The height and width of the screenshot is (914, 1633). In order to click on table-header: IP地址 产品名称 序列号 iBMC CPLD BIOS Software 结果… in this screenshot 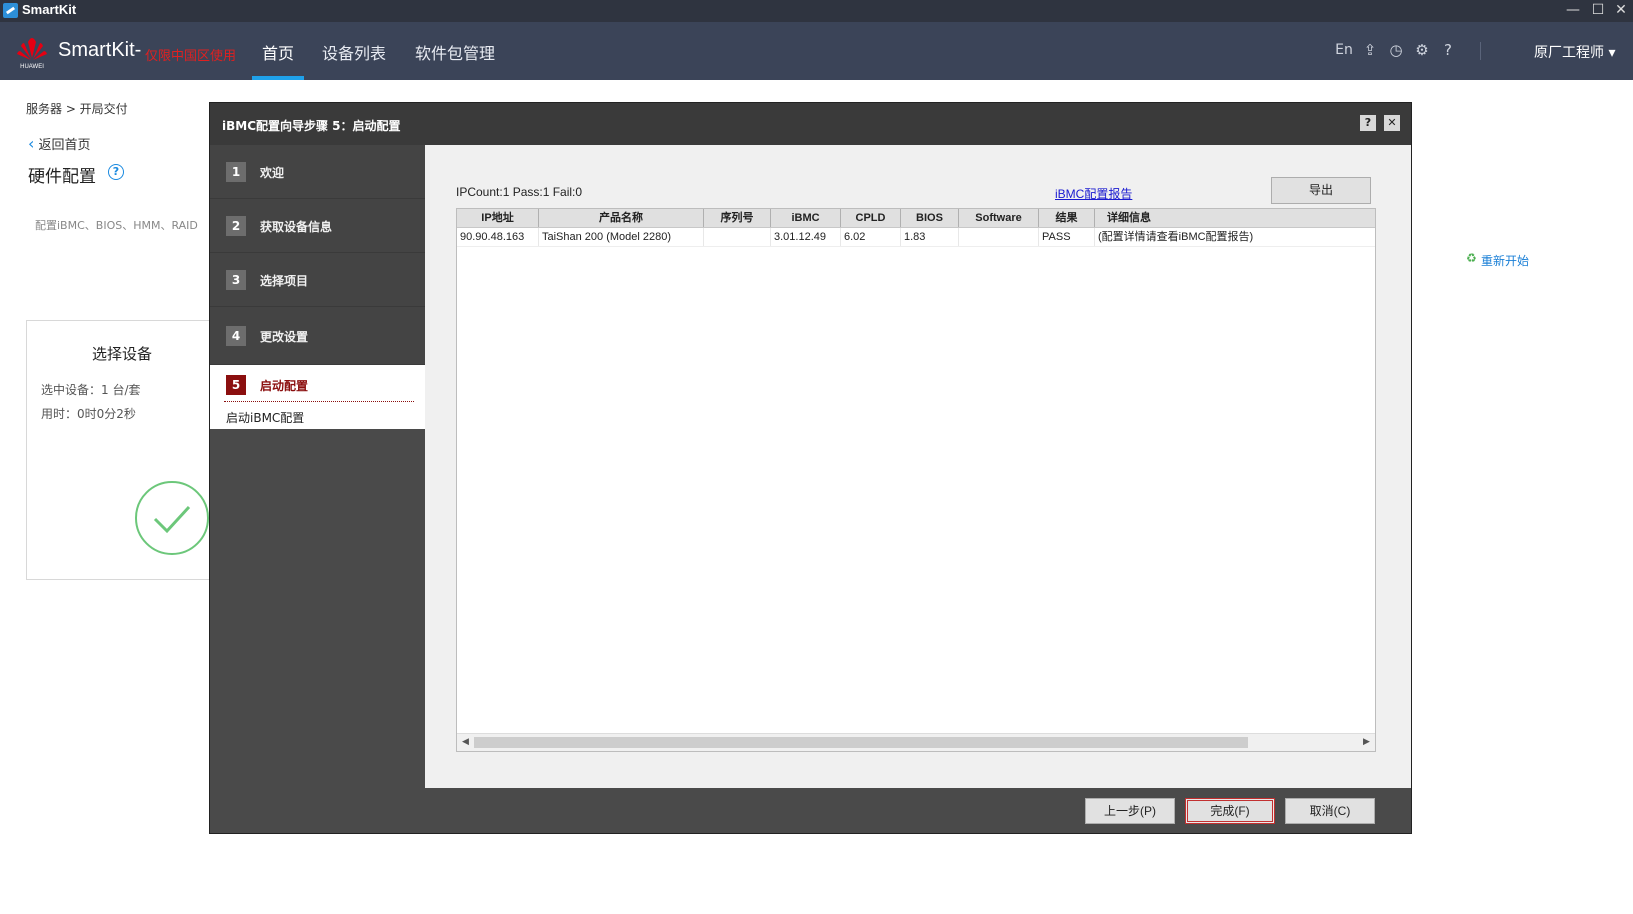, I will do `click(916, 218)`.